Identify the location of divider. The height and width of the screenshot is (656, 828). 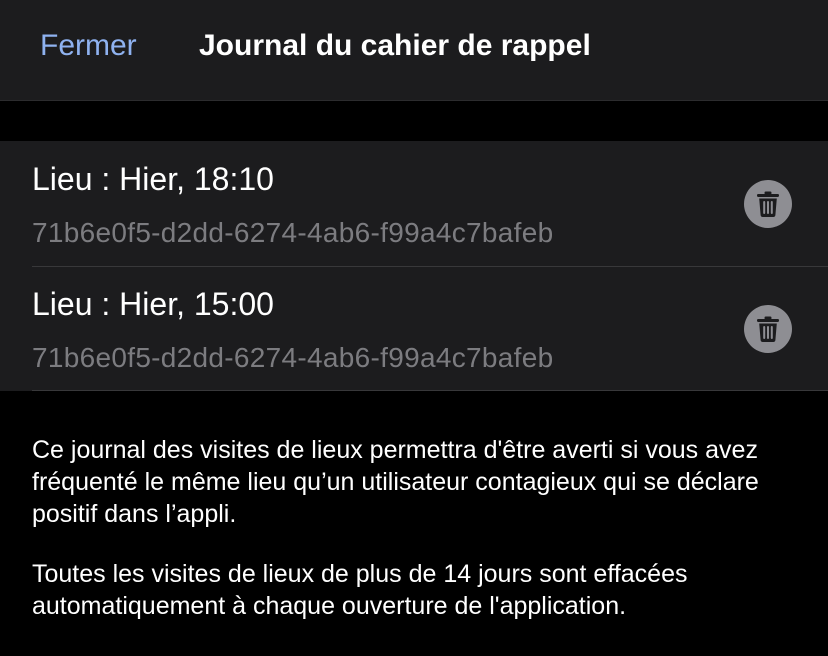
(430, 390).